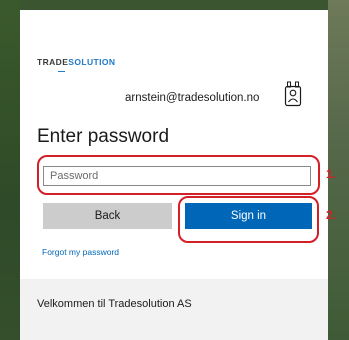 The width and height of the screenshot is (349, 340). What do you see at coordinates (92, 62) in the screenshot?
I see `logo-text-solution: SOLUTION` at bounding box center [92, 62].